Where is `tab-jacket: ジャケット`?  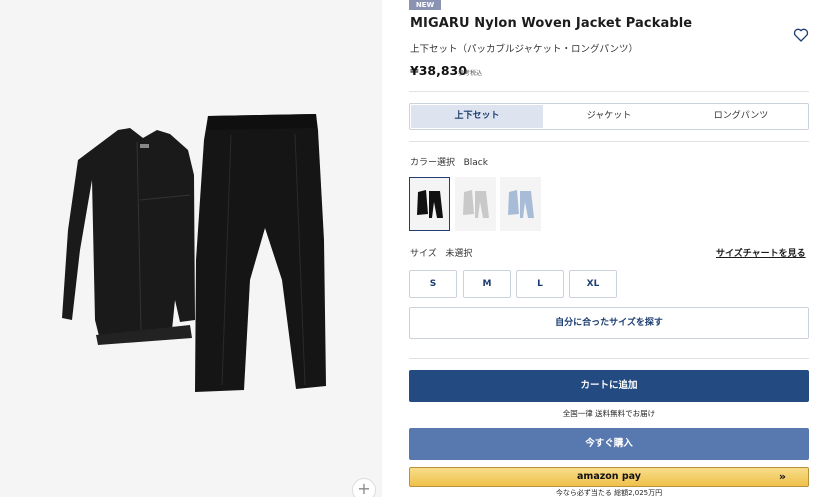 tab-jacket: ジャケット is located at coordinates (609, 116).